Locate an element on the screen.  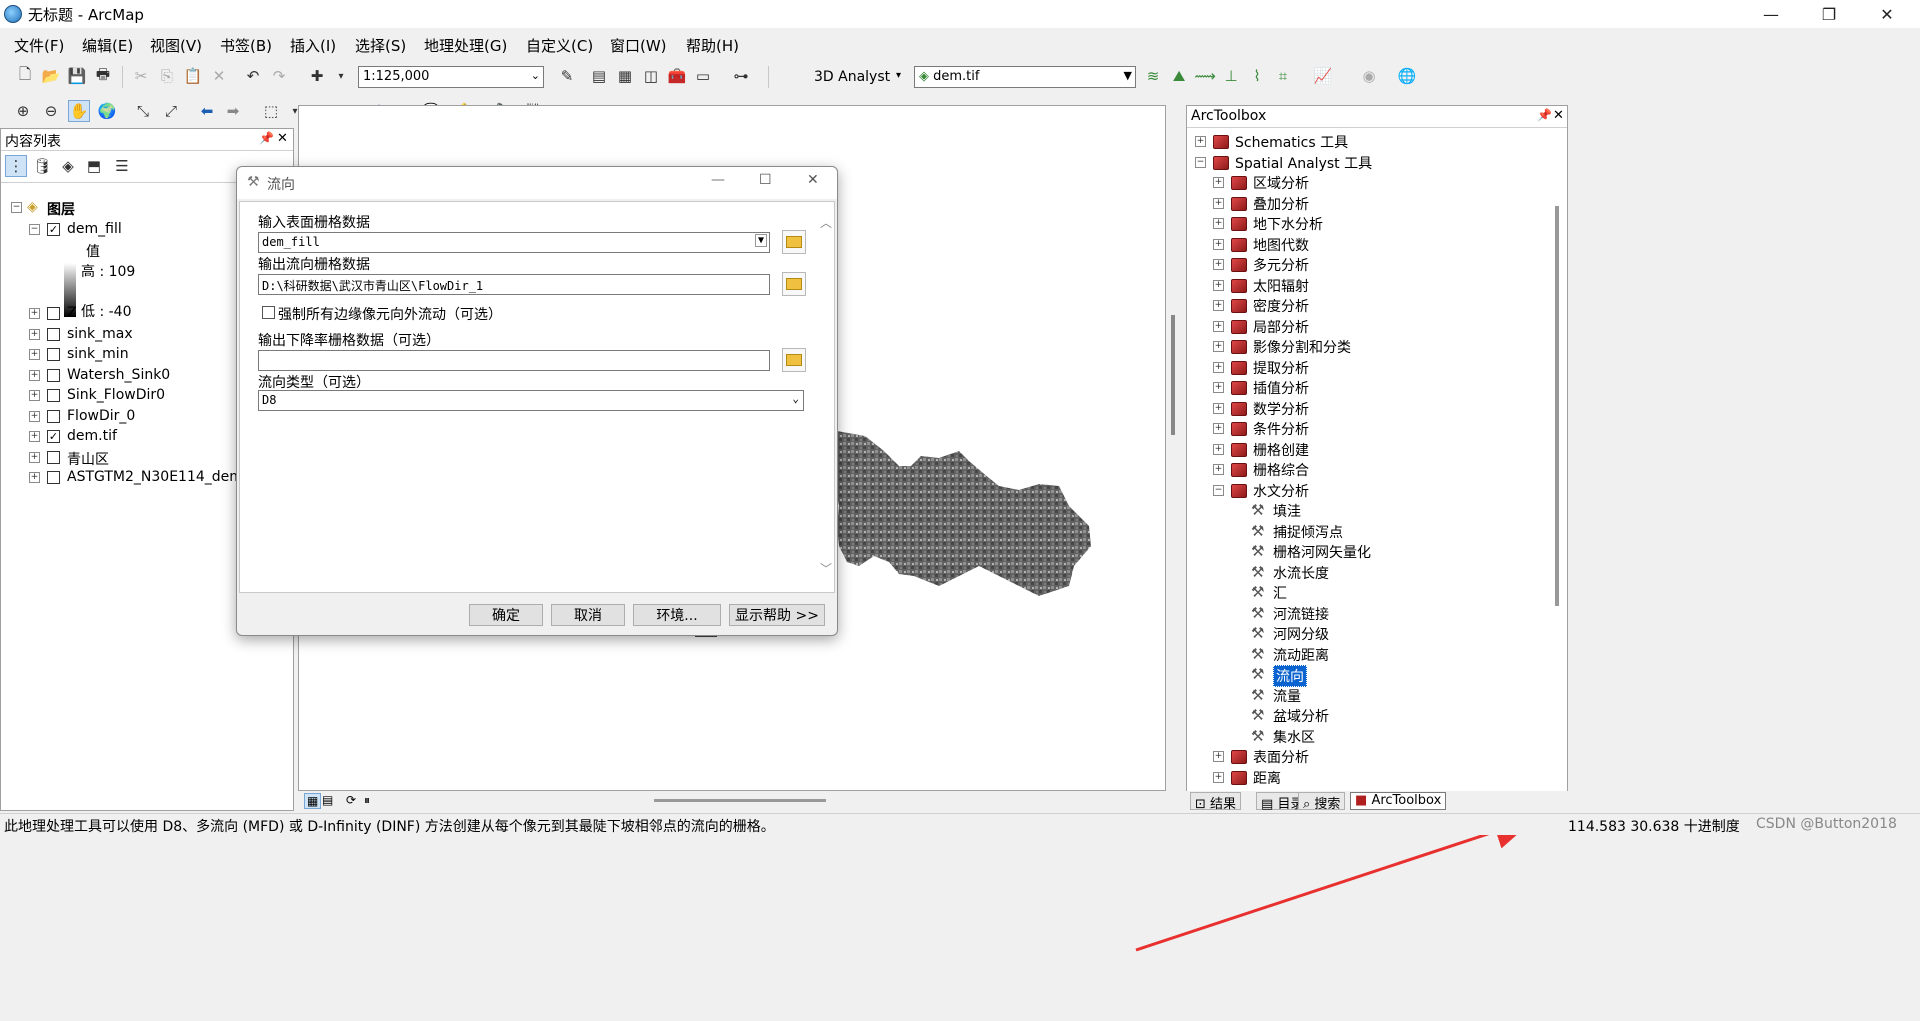
line-of-sight-icon: ⟿ is located at coordinates (1205, 76).